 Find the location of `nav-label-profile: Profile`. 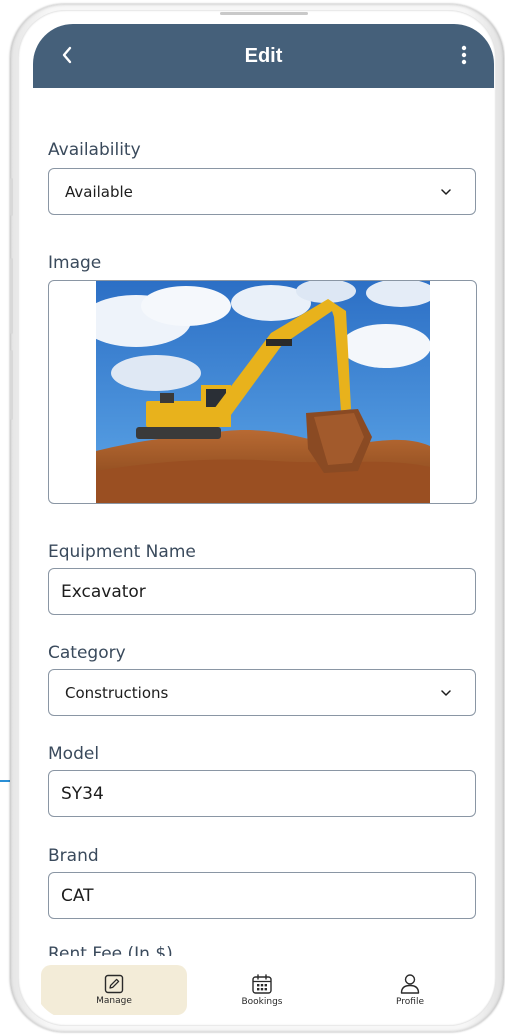

nav-label-profile: Profile is located at coordinates (410, 1002).